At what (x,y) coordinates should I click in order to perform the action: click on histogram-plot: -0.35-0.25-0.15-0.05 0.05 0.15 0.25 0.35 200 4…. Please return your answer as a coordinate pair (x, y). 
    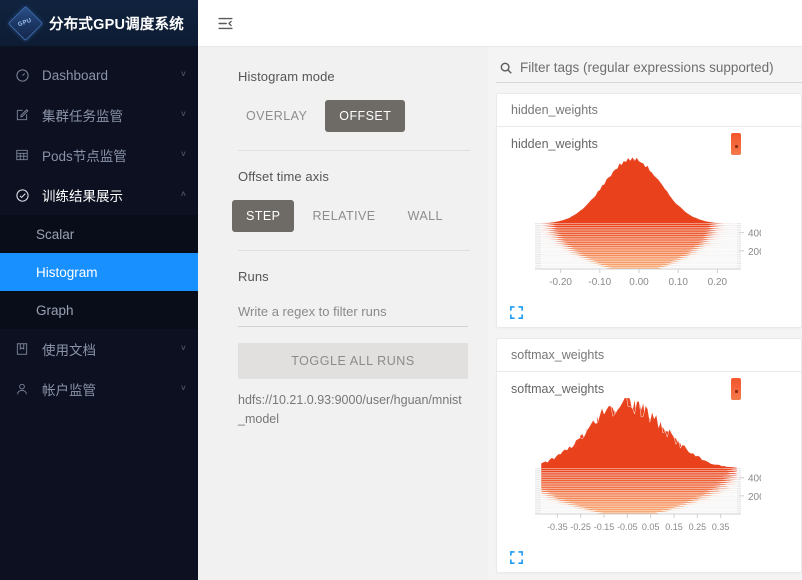
    Looking at the image, I should click on (649, 473).